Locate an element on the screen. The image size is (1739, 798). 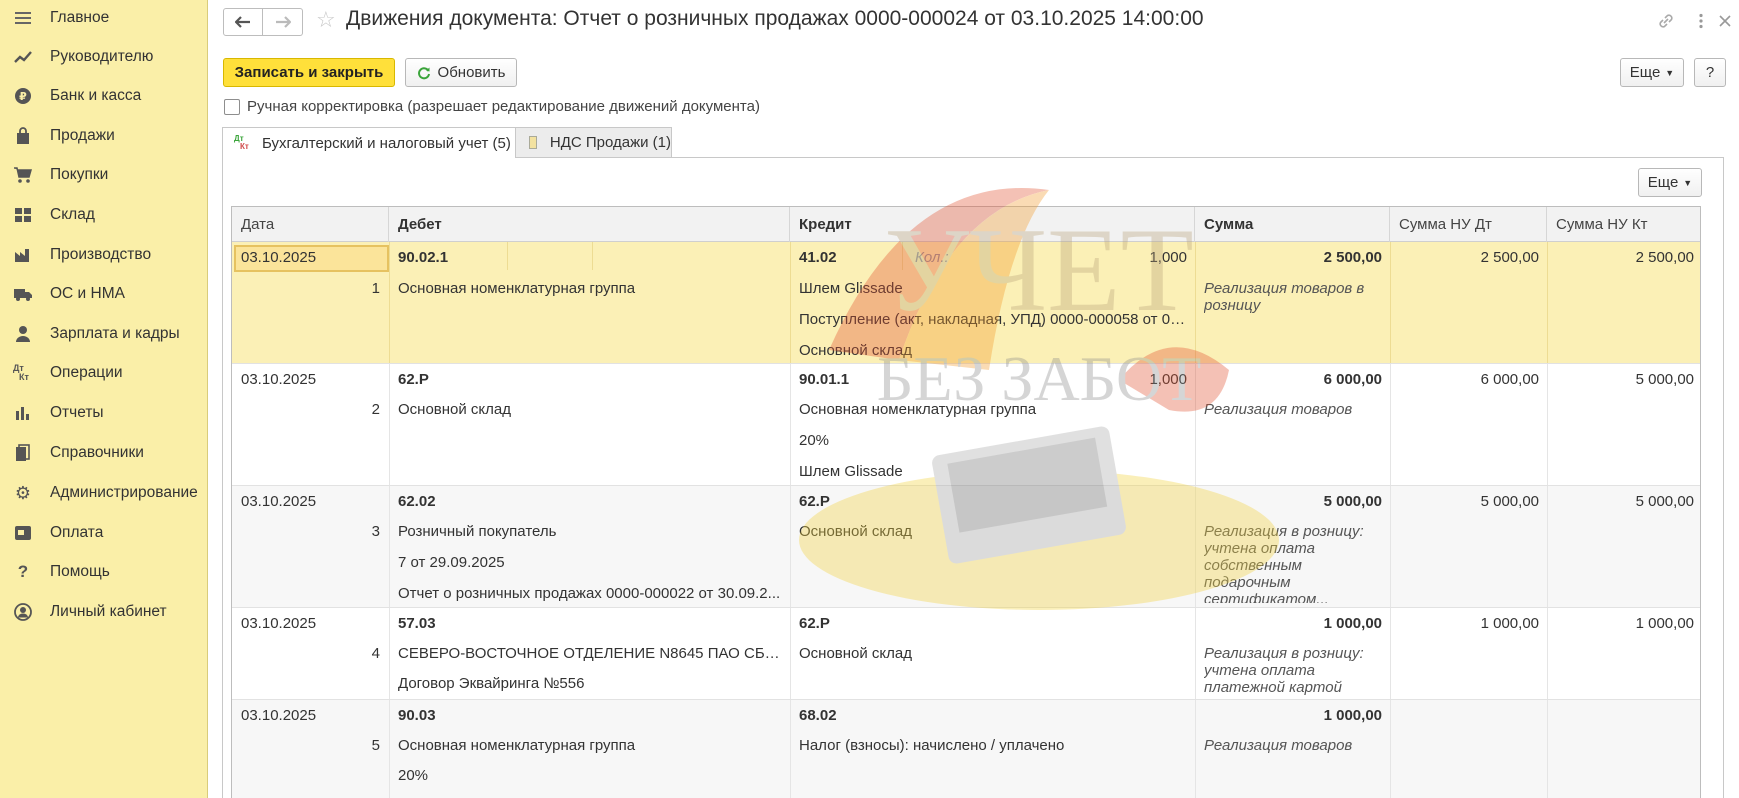
debit-subconto: 7 от 29.09.2025 is located at coordinates (451, 562).